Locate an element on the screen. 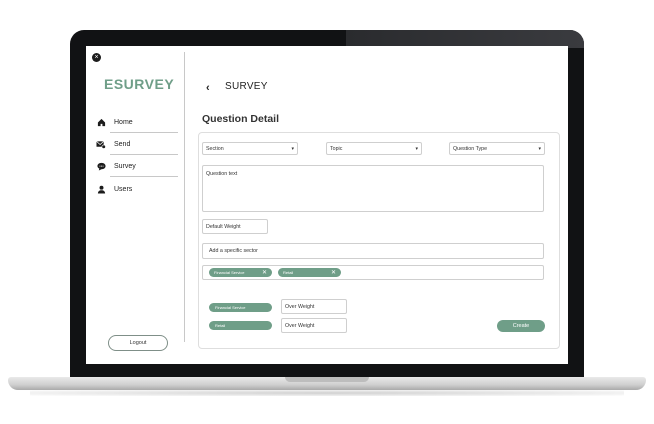  sector-input: Add a specific sector is located at coordinates (373, 251).